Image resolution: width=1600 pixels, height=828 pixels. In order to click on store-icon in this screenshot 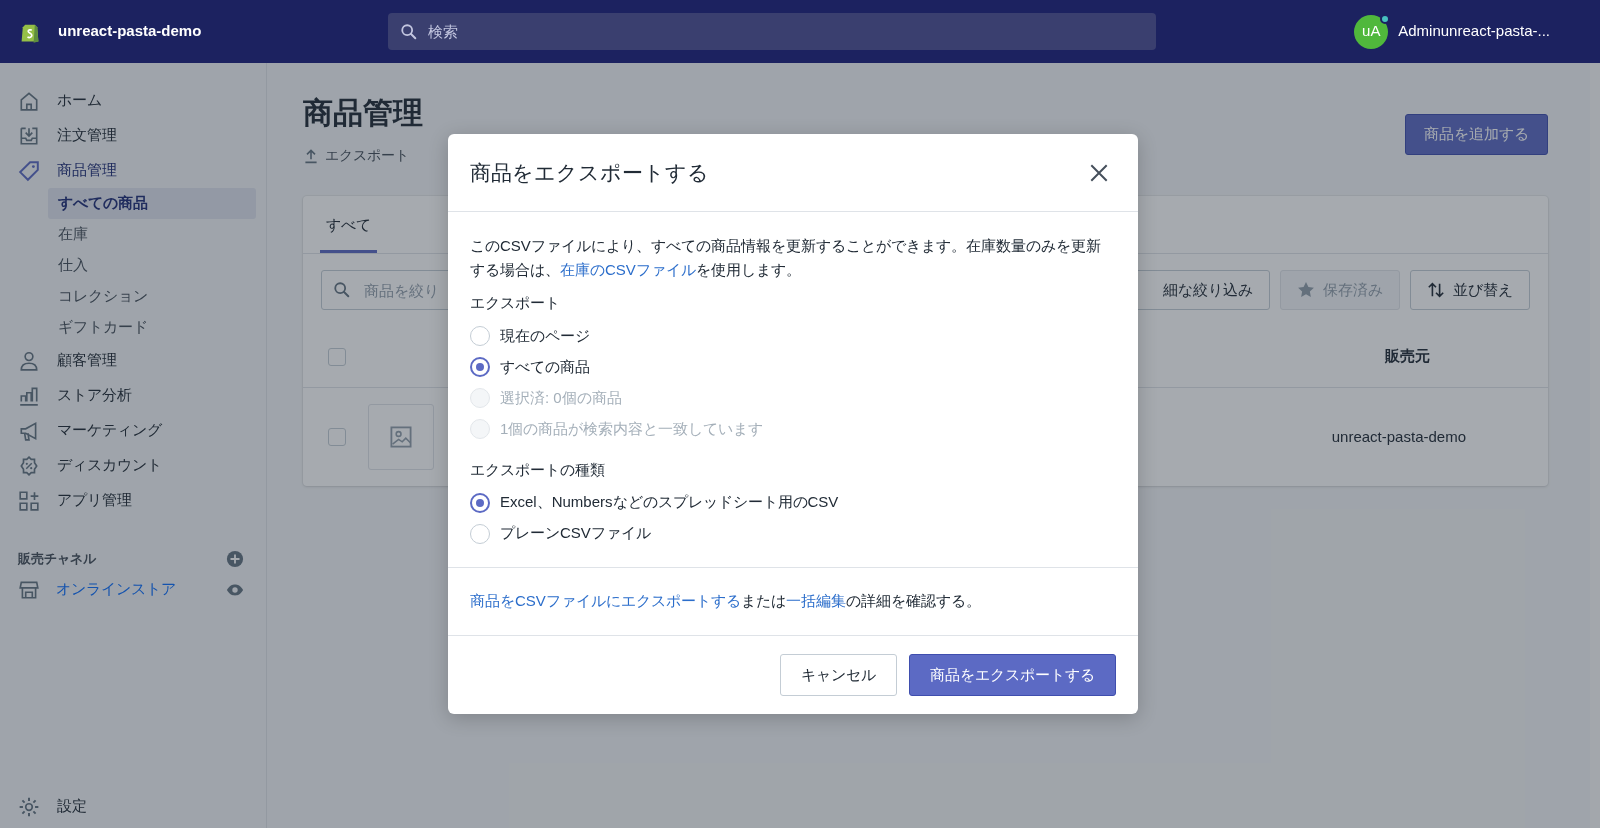, I will do `click(29, 589)`.